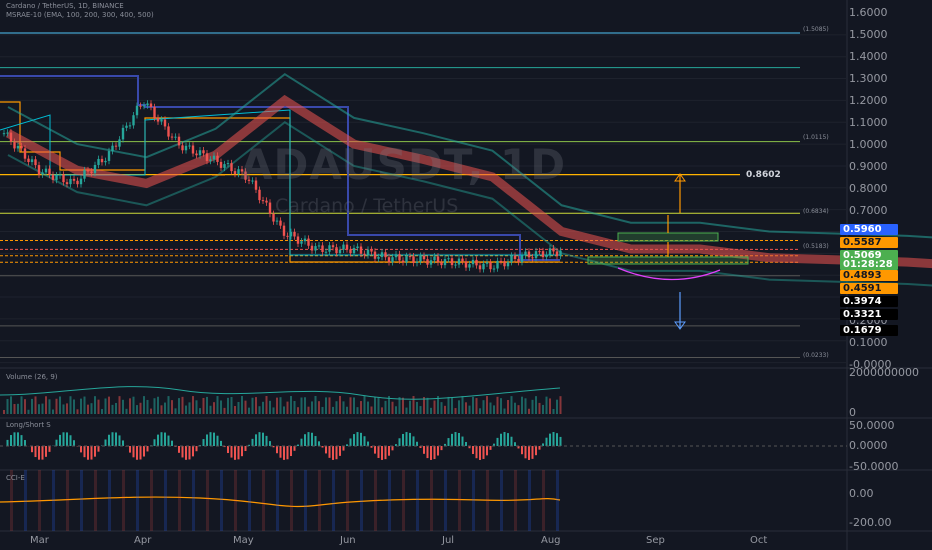 The height and width of the screenshot is (550, 932). Describe the element at coordinates (80, 15) in the screenshot. I see `chart-header-indicator: MSRAE-10 (EMA, 100, 200, 300, 400, 500)` at that location.